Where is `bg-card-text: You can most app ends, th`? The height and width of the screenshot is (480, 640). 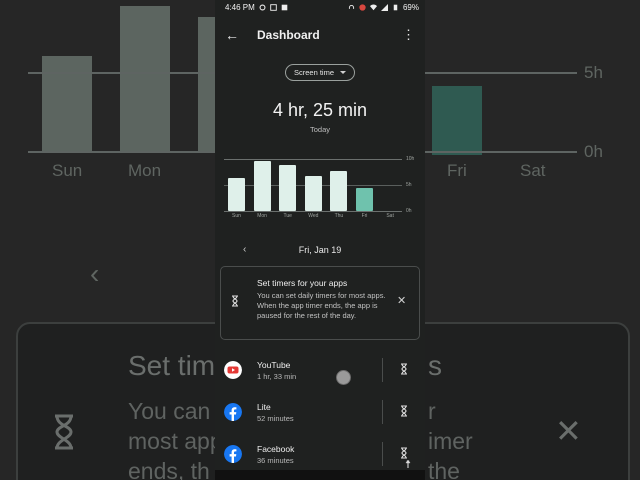
bg-card-text: You can most app ends, th is located at coordinates (175, 438).